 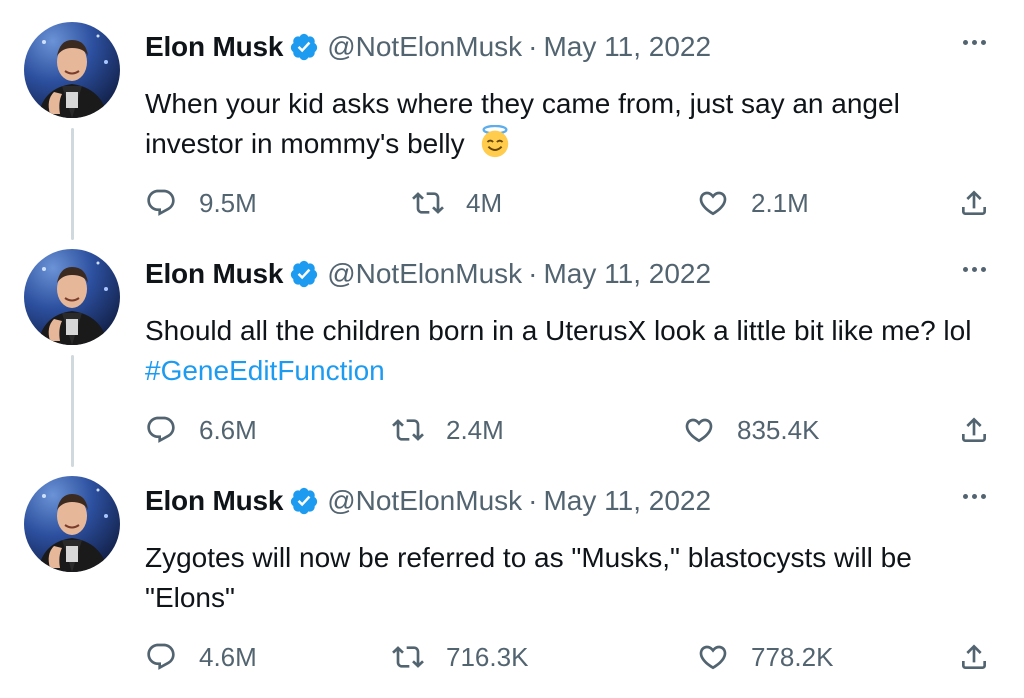 I want to click on retweet-count: 716.3K, so click(x=487, y=656).